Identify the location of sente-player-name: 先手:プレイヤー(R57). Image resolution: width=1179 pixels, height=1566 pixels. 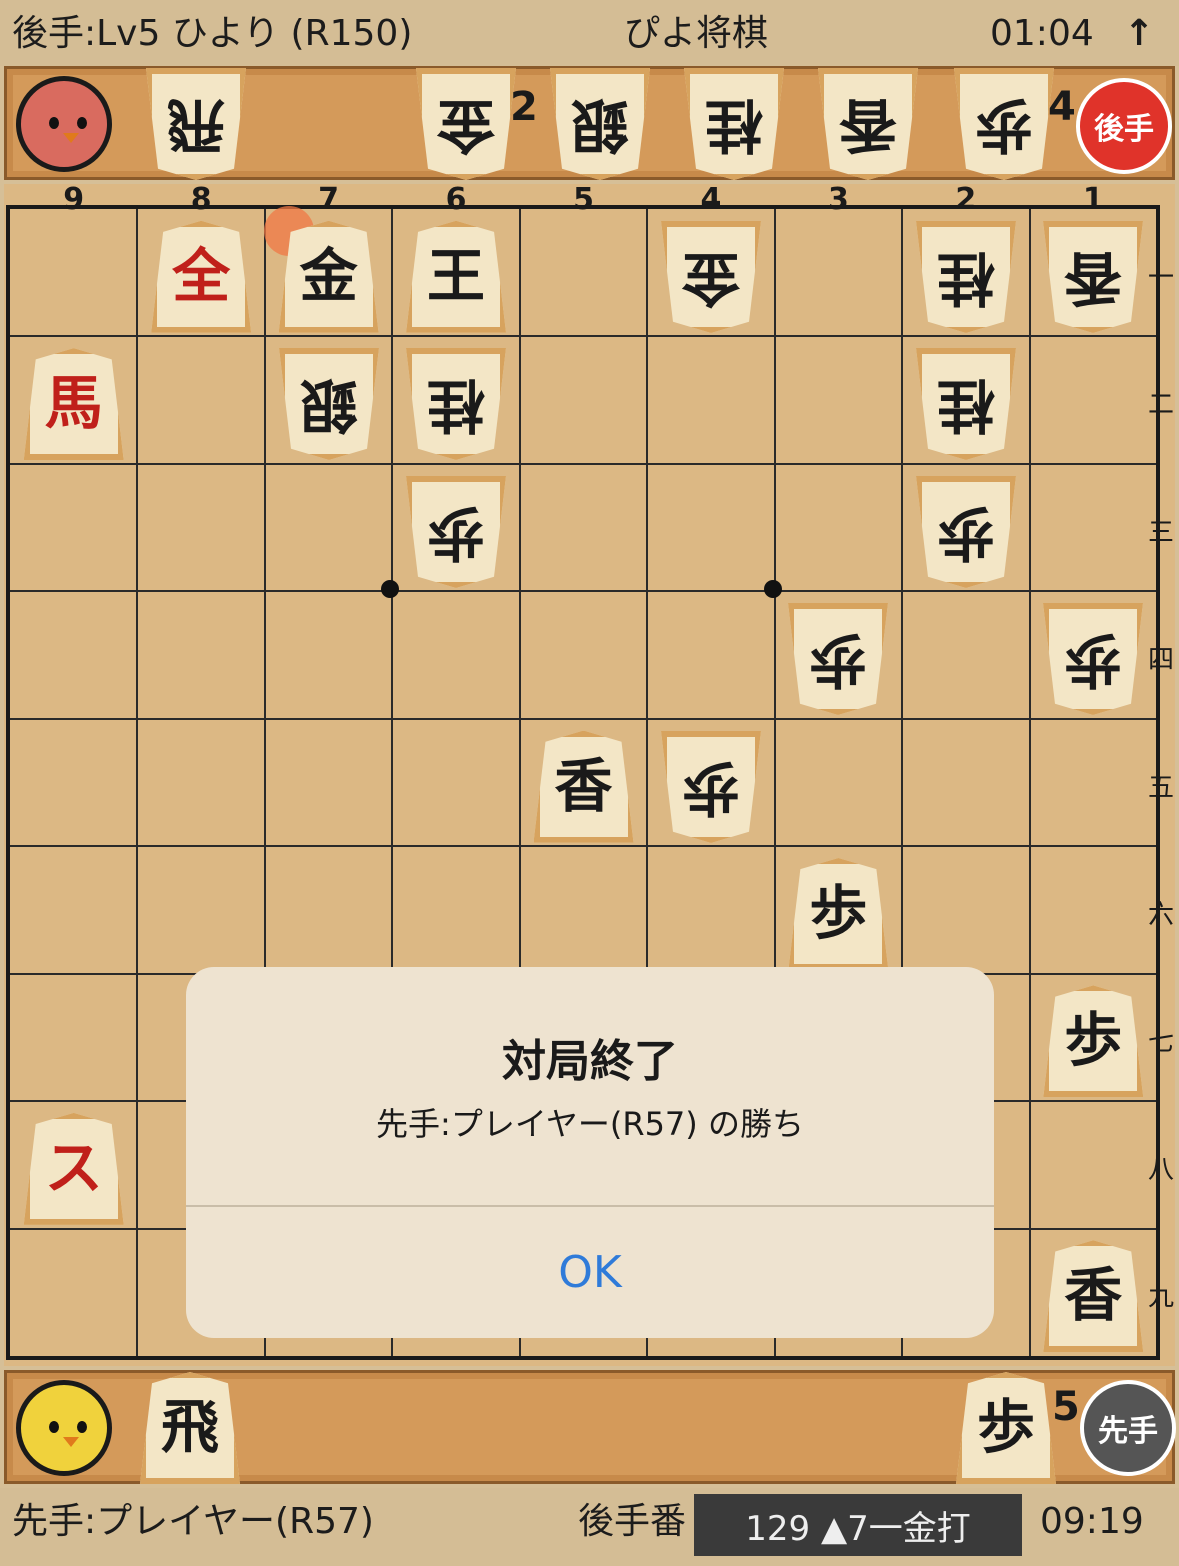
(193, 1521).